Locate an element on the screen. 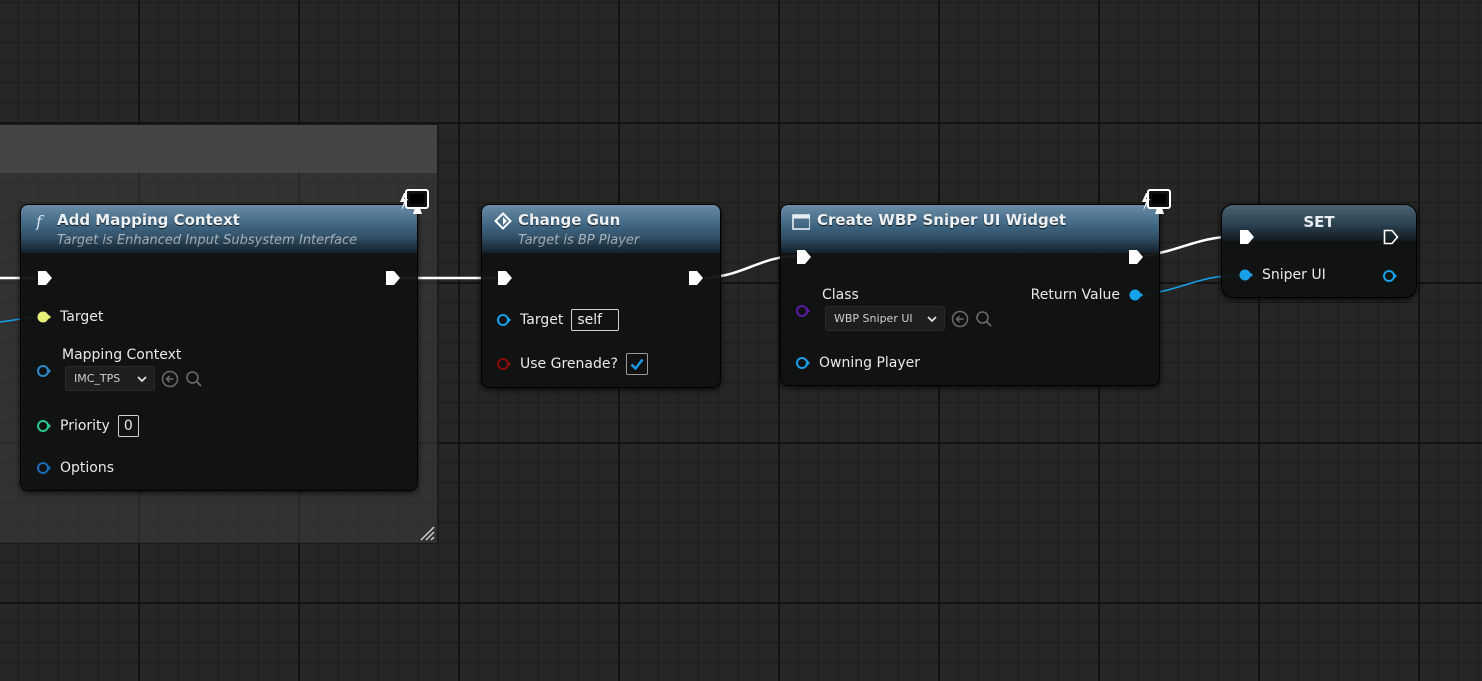  priority-pin-icon is located at coordinates (44, 426).